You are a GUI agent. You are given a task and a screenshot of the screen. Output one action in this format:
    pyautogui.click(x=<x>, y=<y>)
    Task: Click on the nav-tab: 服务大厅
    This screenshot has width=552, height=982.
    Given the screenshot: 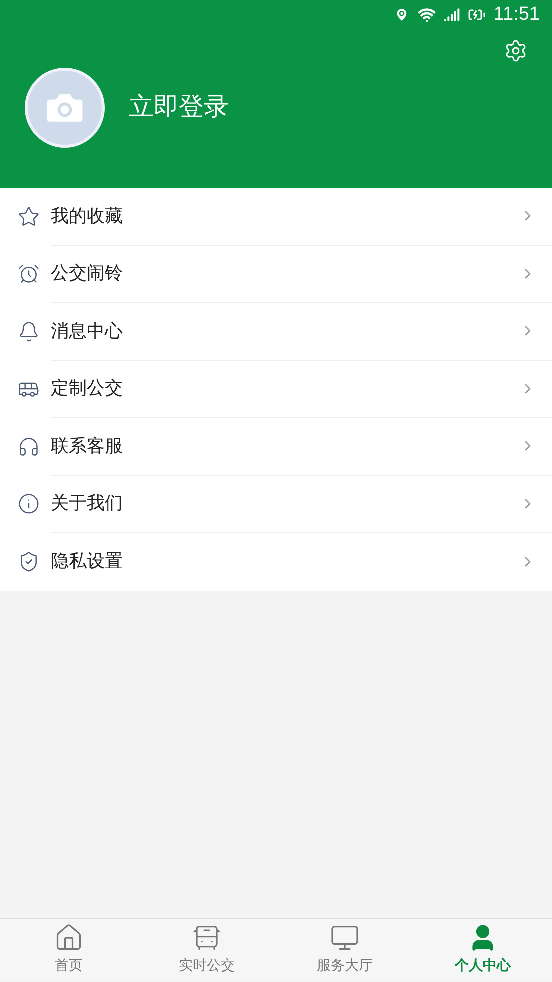 What is the action you would take?
    pyautogui.click(x=345, y=949)
    